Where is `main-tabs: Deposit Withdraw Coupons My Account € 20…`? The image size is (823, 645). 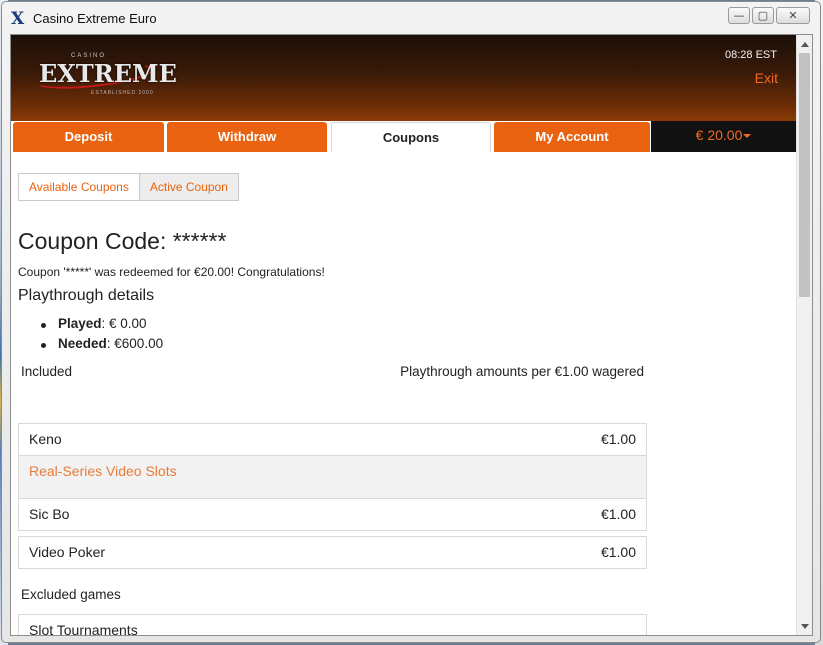 main-tabs: Deposit Withdraw Coupons My Account € 20… is located at coordinates (403, 136).